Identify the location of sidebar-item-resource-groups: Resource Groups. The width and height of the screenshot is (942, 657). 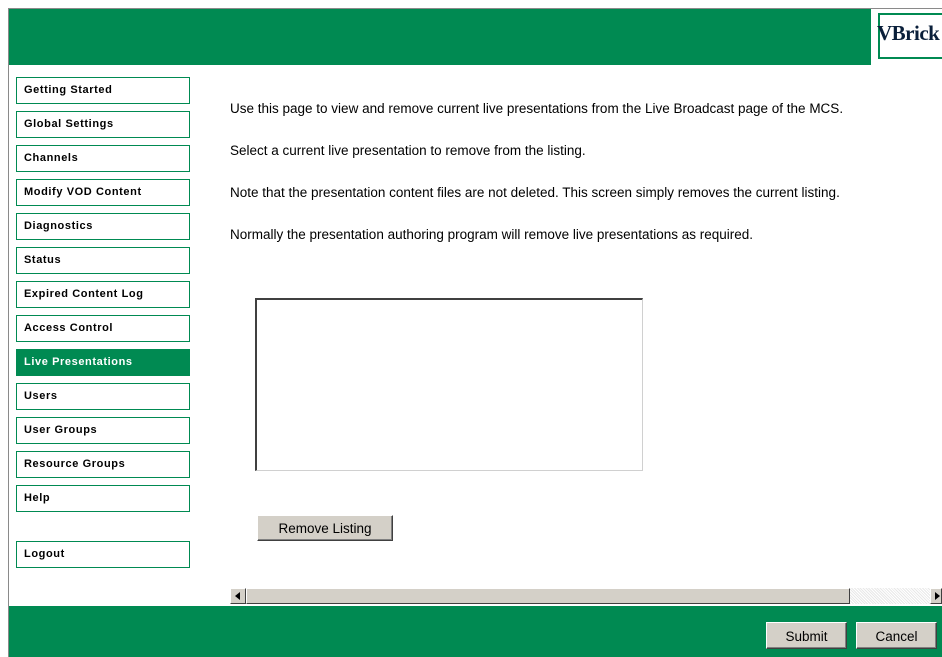
(103, 464).